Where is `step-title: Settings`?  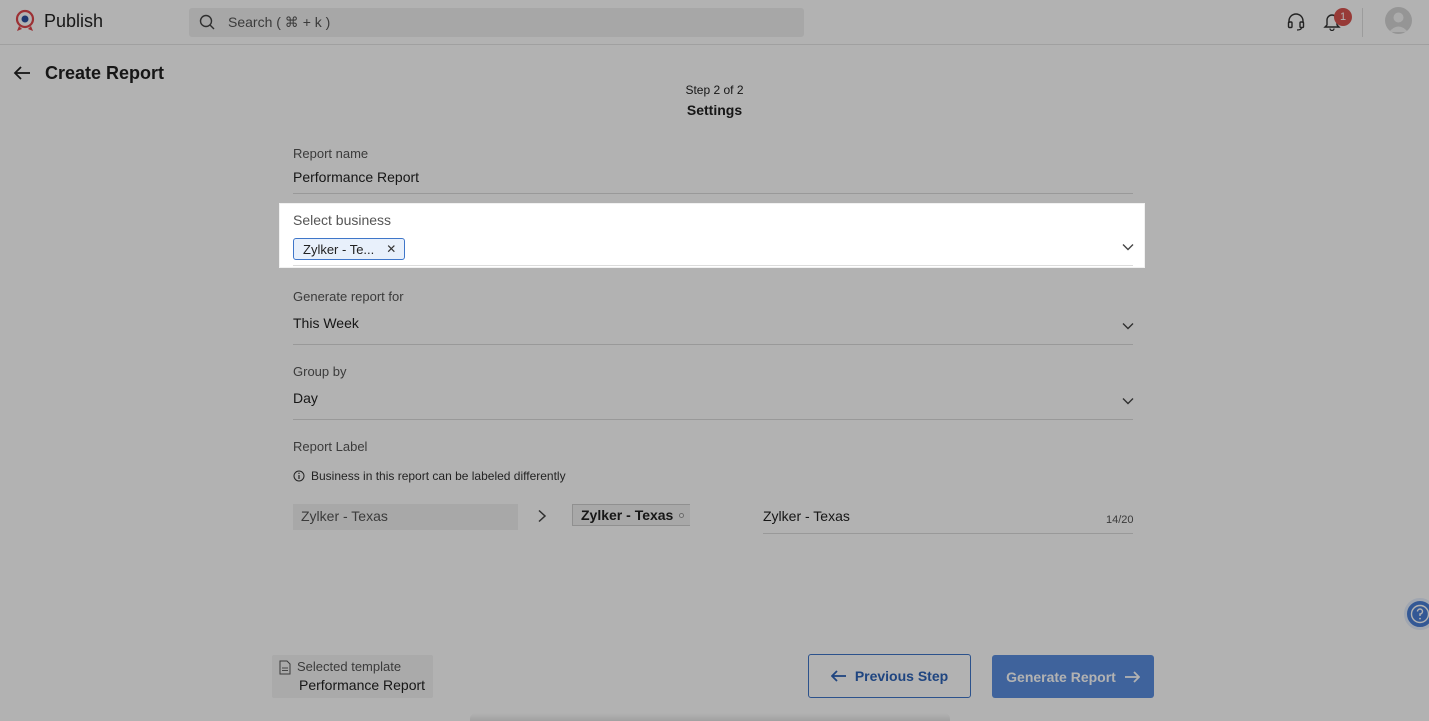
step-title: Settings is located at coordinates (714, 110).